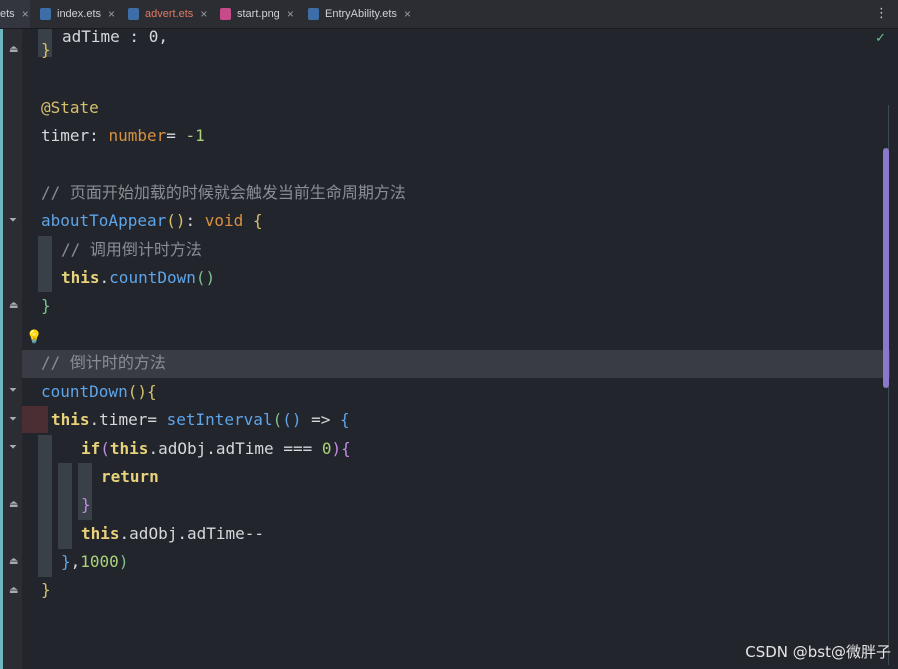  I want to click on code-line: if(this.adObj.adTime === 0){, so click(216, 448).